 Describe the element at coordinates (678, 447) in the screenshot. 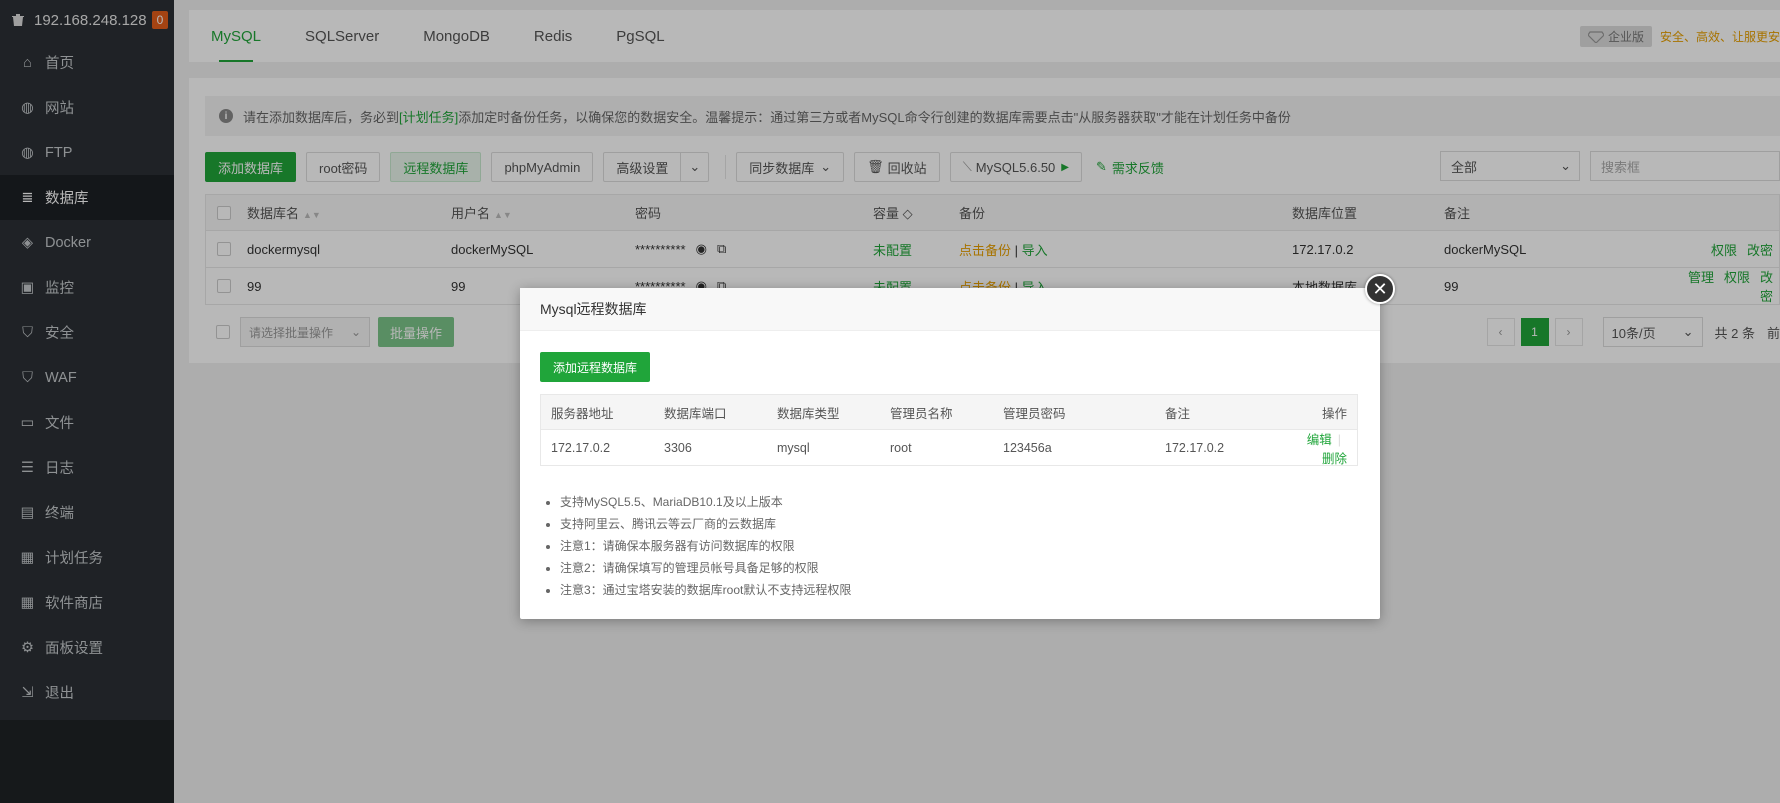

I see `db-port: 3306` at that location.